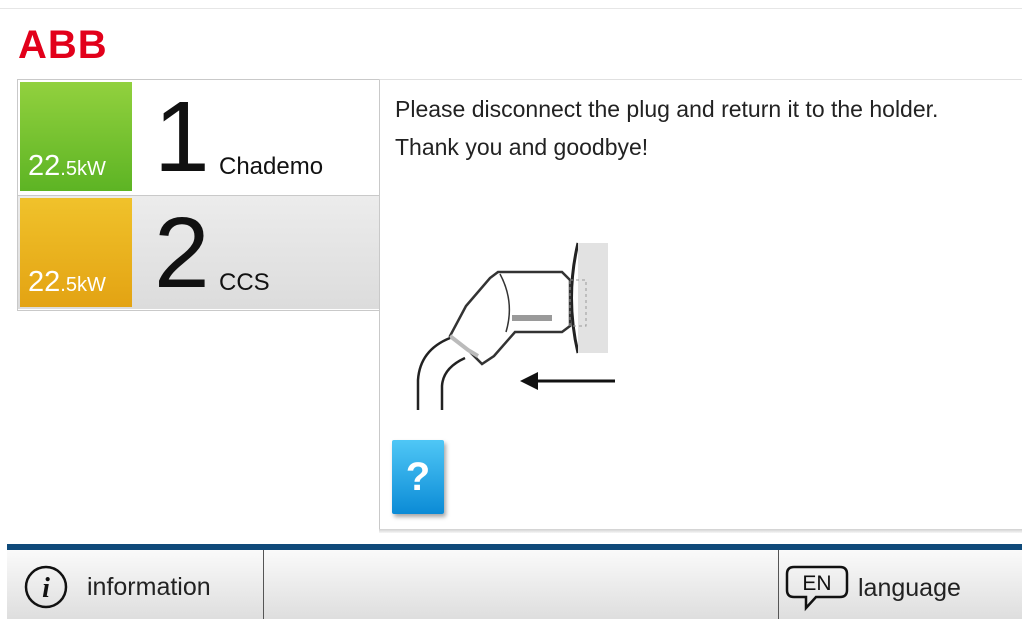 The width and height of the screenshot is (1022, 619). I want to click on connector-1: 22.5kW 1 Chademo, so click(199, 136).